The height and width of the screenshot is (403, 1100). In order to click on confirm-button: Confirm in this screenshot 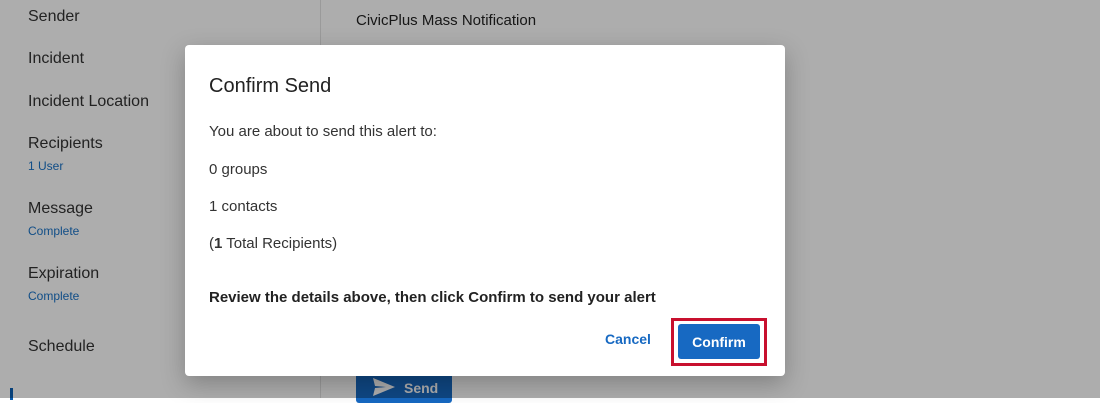, I will do `click(719, 341)`.